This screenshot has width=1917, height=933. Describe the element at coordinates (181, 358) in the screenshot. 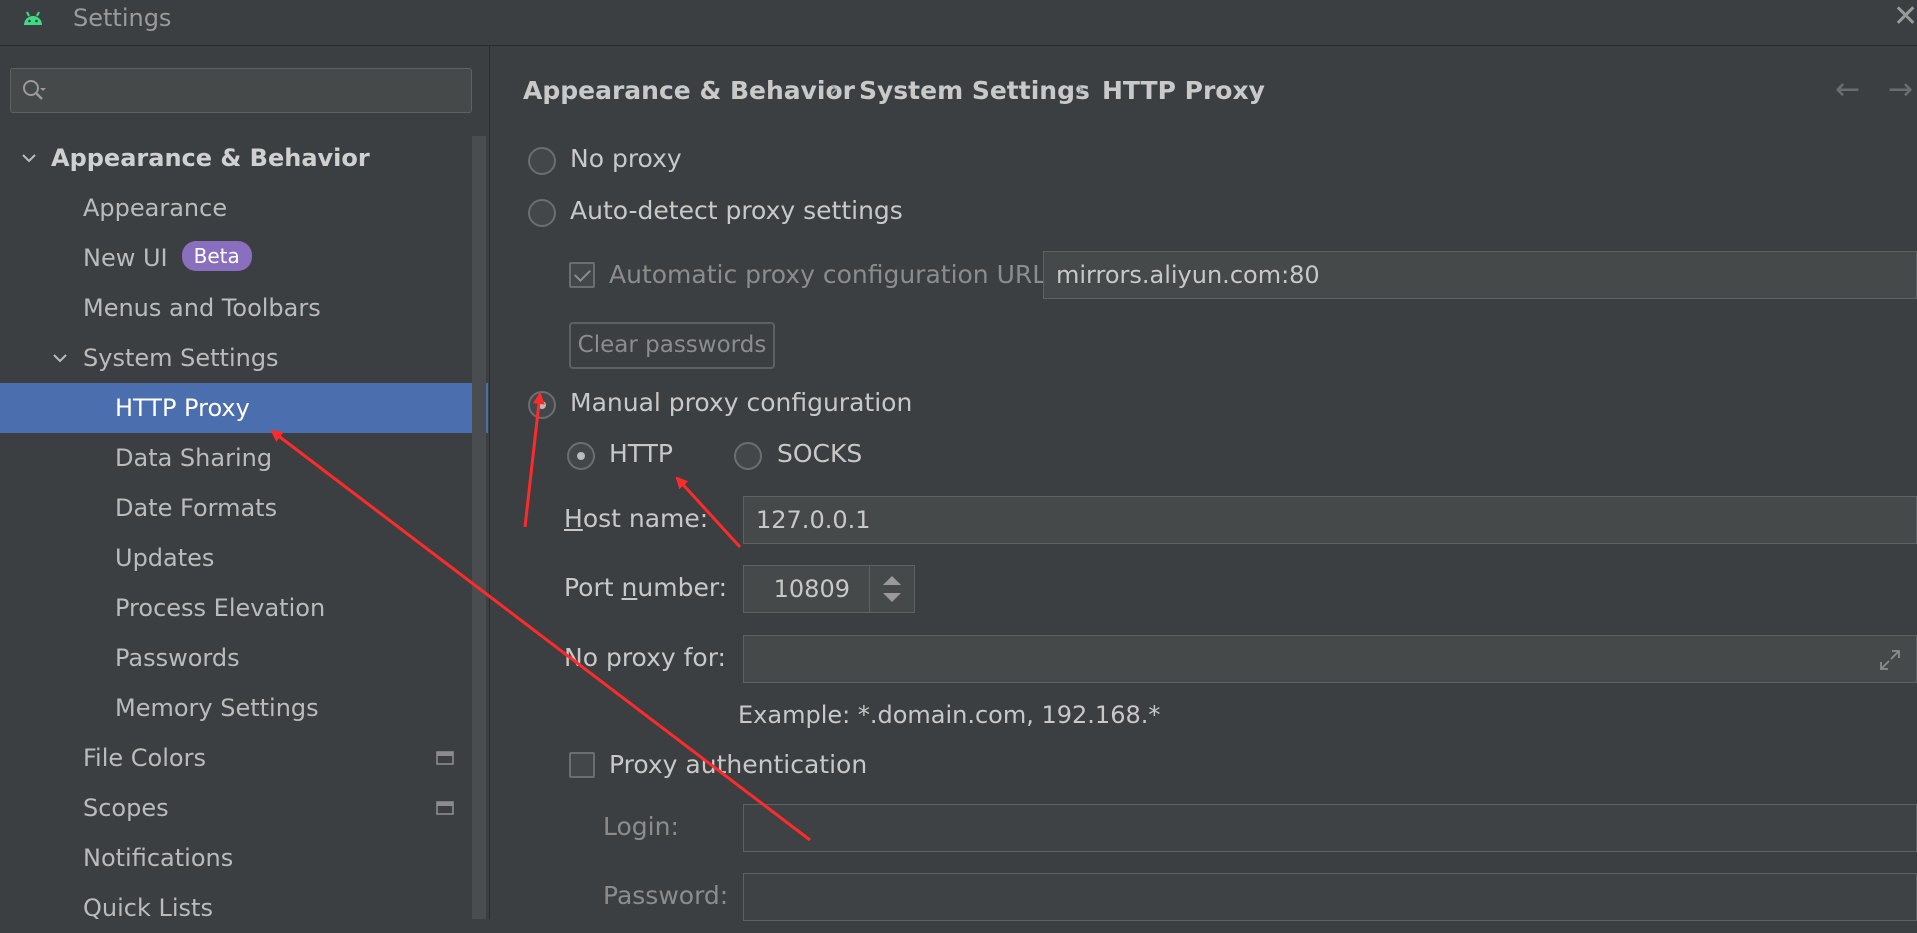

I see `sidebar-item-label: System Settings` at that location.